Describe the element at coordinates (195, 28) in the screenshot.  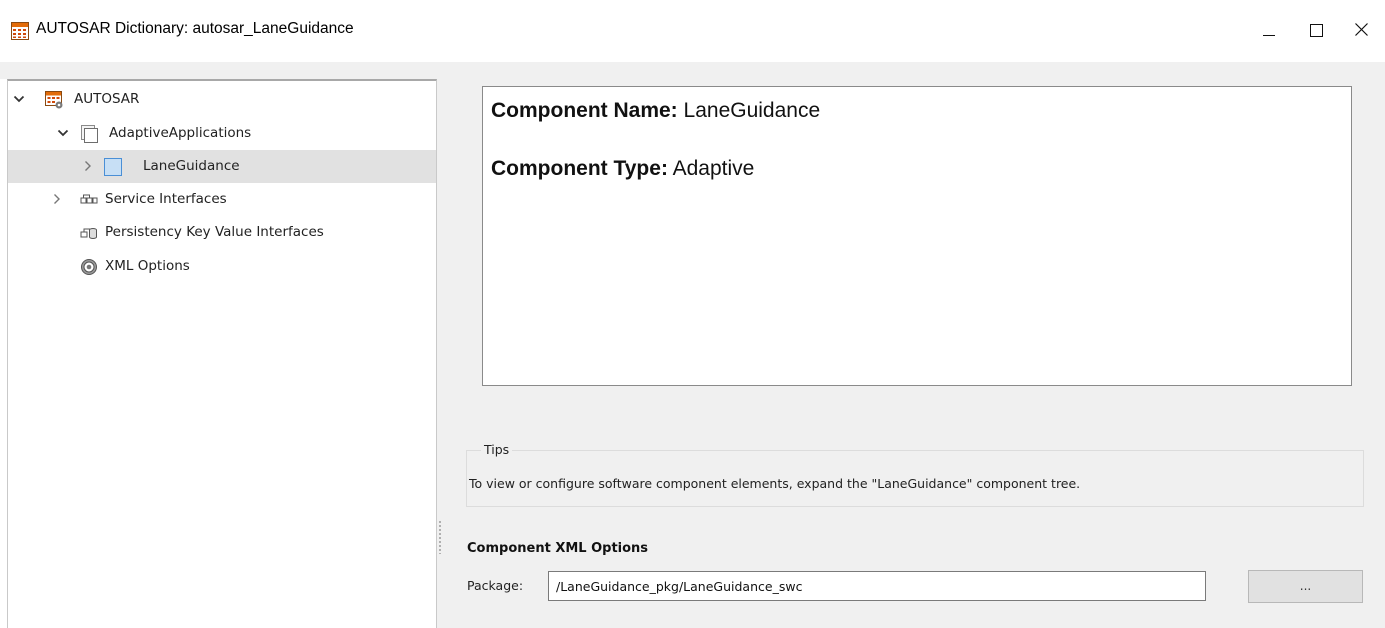
I see `window-title: AUTOSAR Dictionary: autosar_LaneGuidance` at that location.